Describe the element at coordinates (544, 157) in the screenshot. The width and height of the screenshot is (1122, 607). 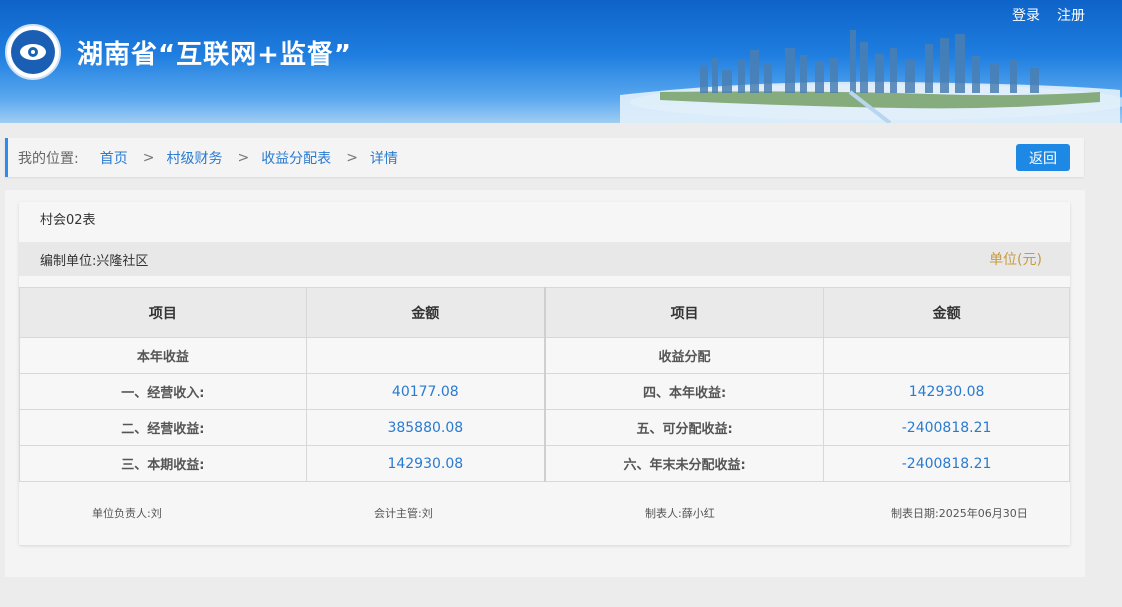
I see `breadcrumb: 我的位置: 首页 > 村级财务 > 收益分配表 > 详情 返回` at that location.